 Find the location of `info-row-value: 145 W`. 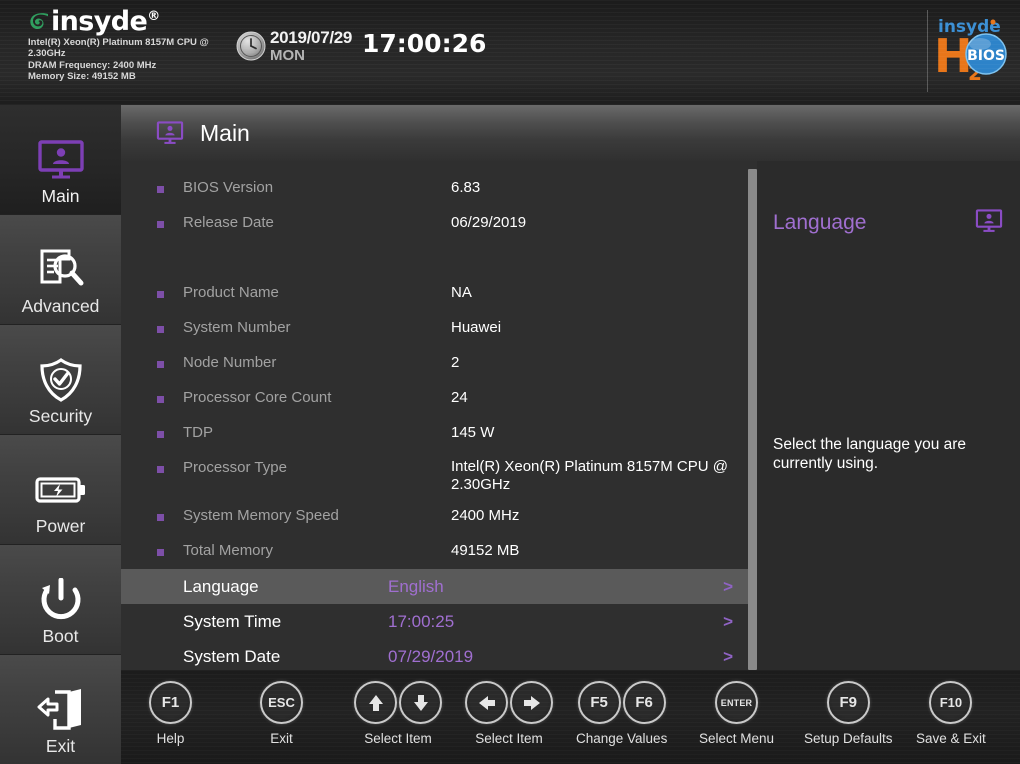

info-row-value: 145 W is located at coordinates (473, 432).